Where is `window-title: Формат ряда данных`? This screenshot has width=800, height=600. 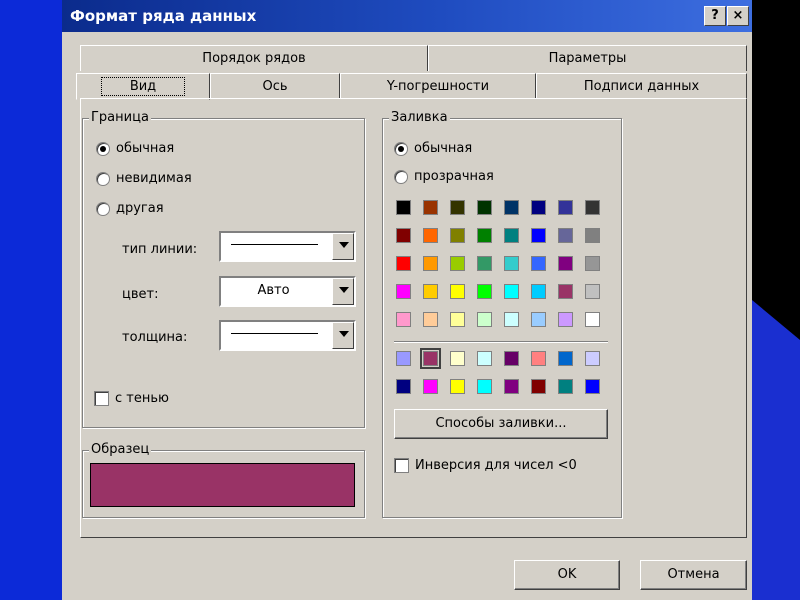
window-title: Формат ряда данных is located at coordinates (163, 16).